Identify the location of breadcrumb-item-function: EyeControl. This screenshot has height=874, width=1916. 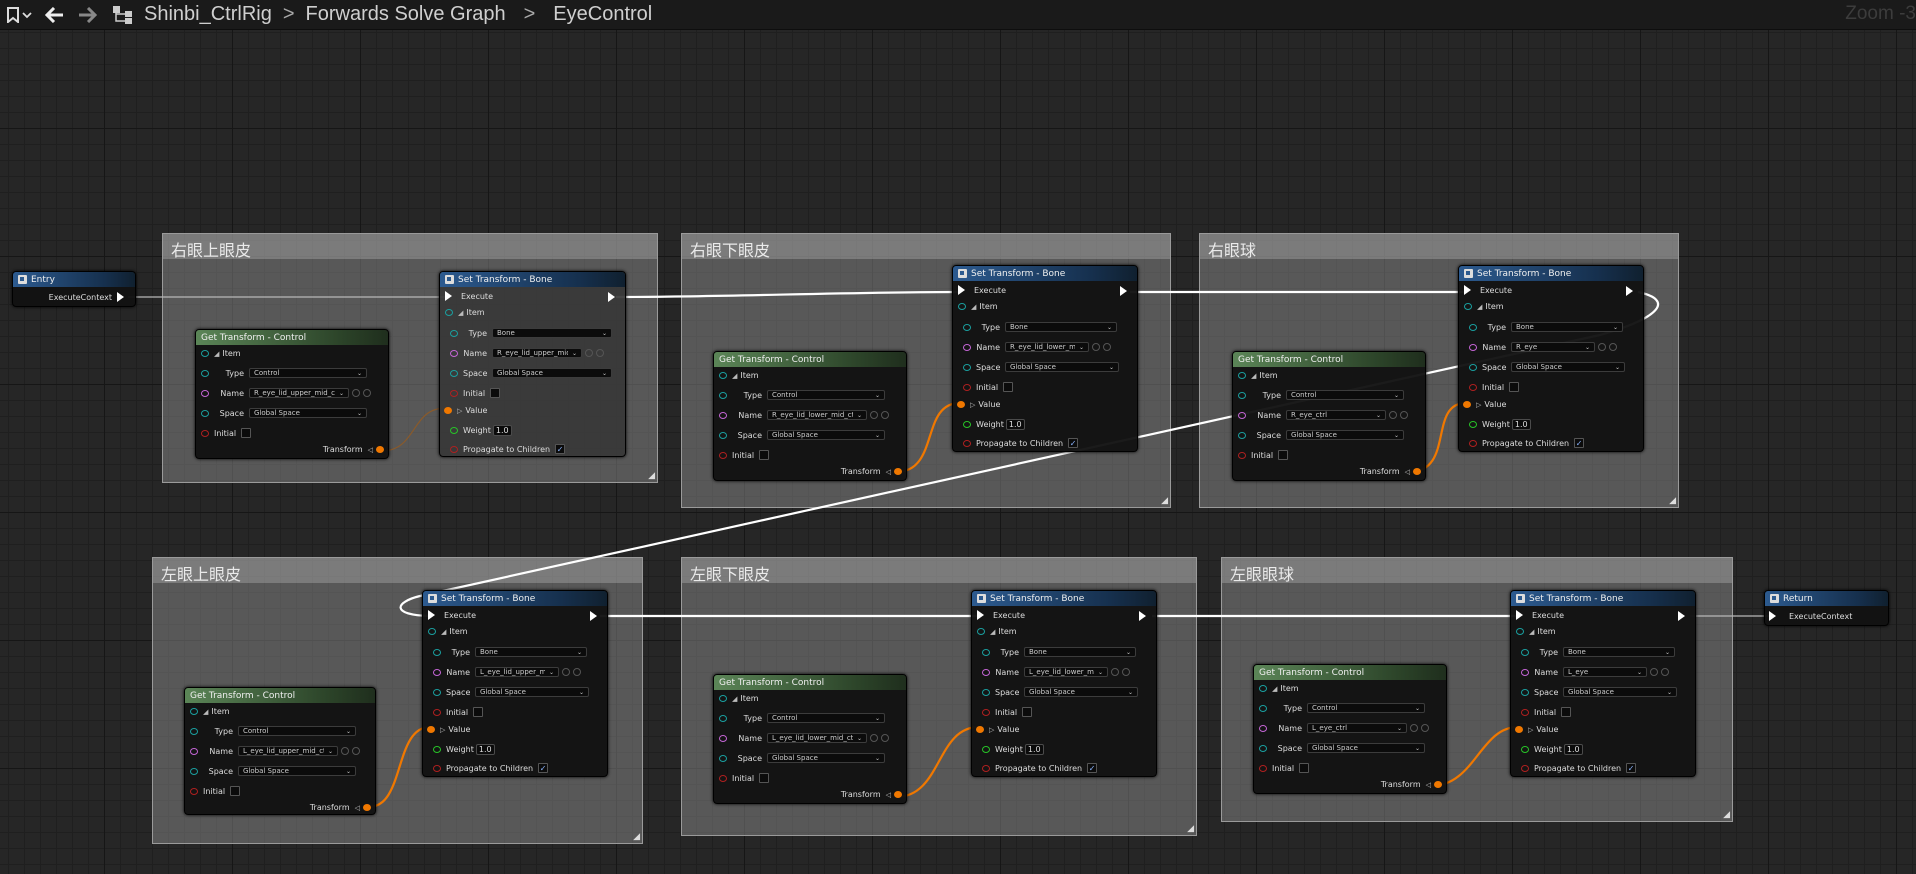
(602, 14).